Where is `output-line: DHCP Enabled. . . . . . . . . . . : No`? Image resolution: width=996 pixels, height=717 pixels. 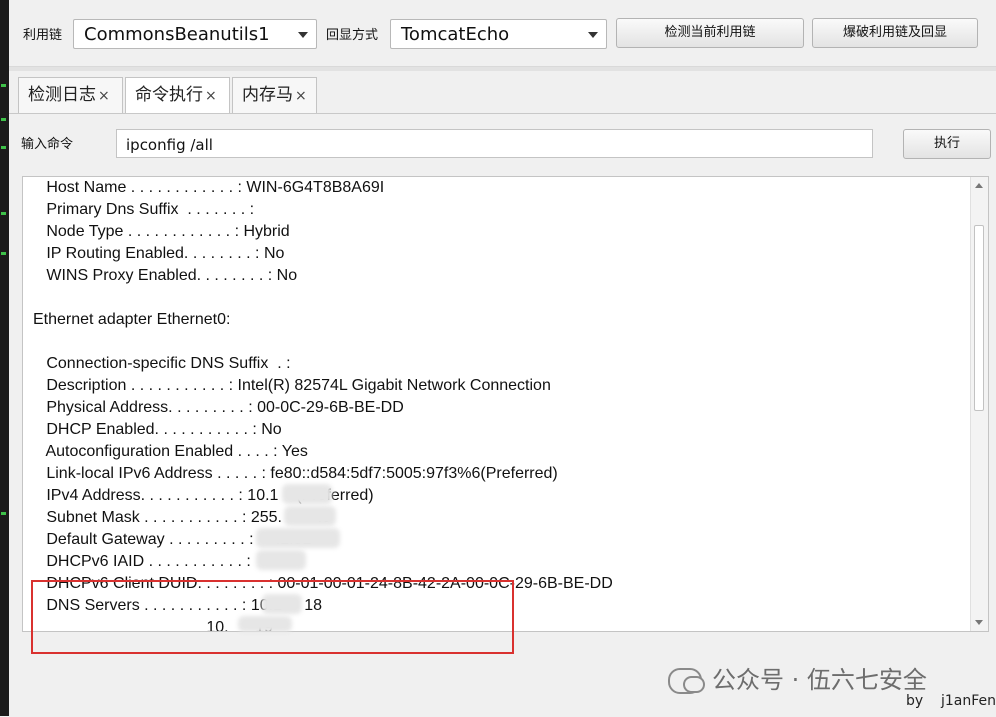
output-line: DHCP Enabled. . . . . . . . . . . : No is located at coordinates (157, 429).